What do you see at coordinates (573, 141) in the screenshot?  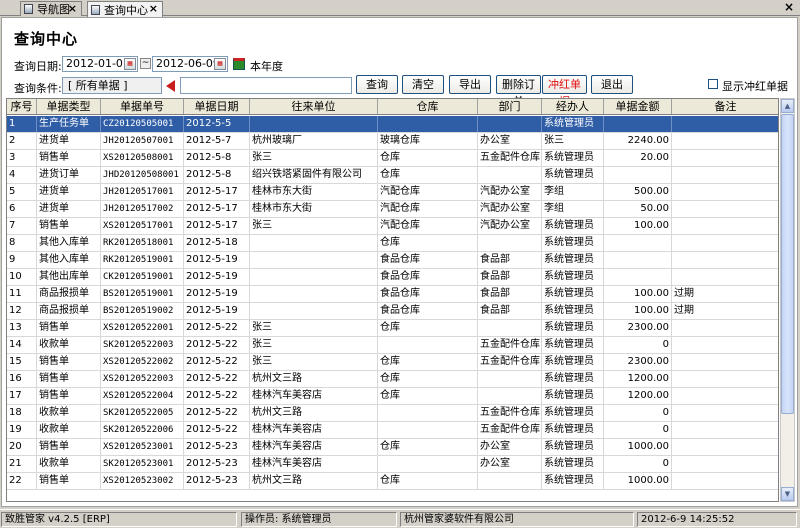 I see `cell-handler: 张三` at bounding box center [573, 141].